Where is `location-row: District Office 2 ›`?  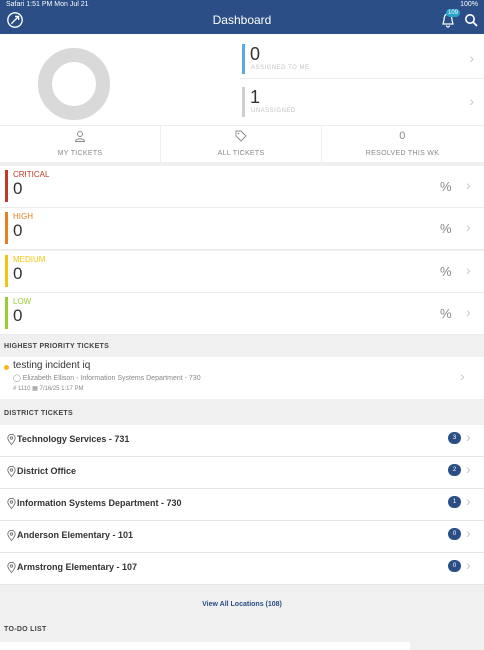
location-row: District Office 2 › is located at coordinates (242, 473).